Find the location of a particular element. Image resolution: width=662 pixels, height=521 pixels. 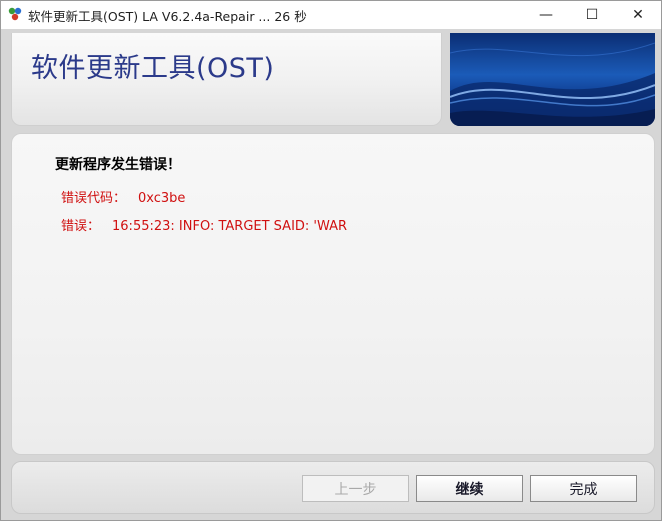

prev-button: 上一步 is located at coordinates (355, 488).